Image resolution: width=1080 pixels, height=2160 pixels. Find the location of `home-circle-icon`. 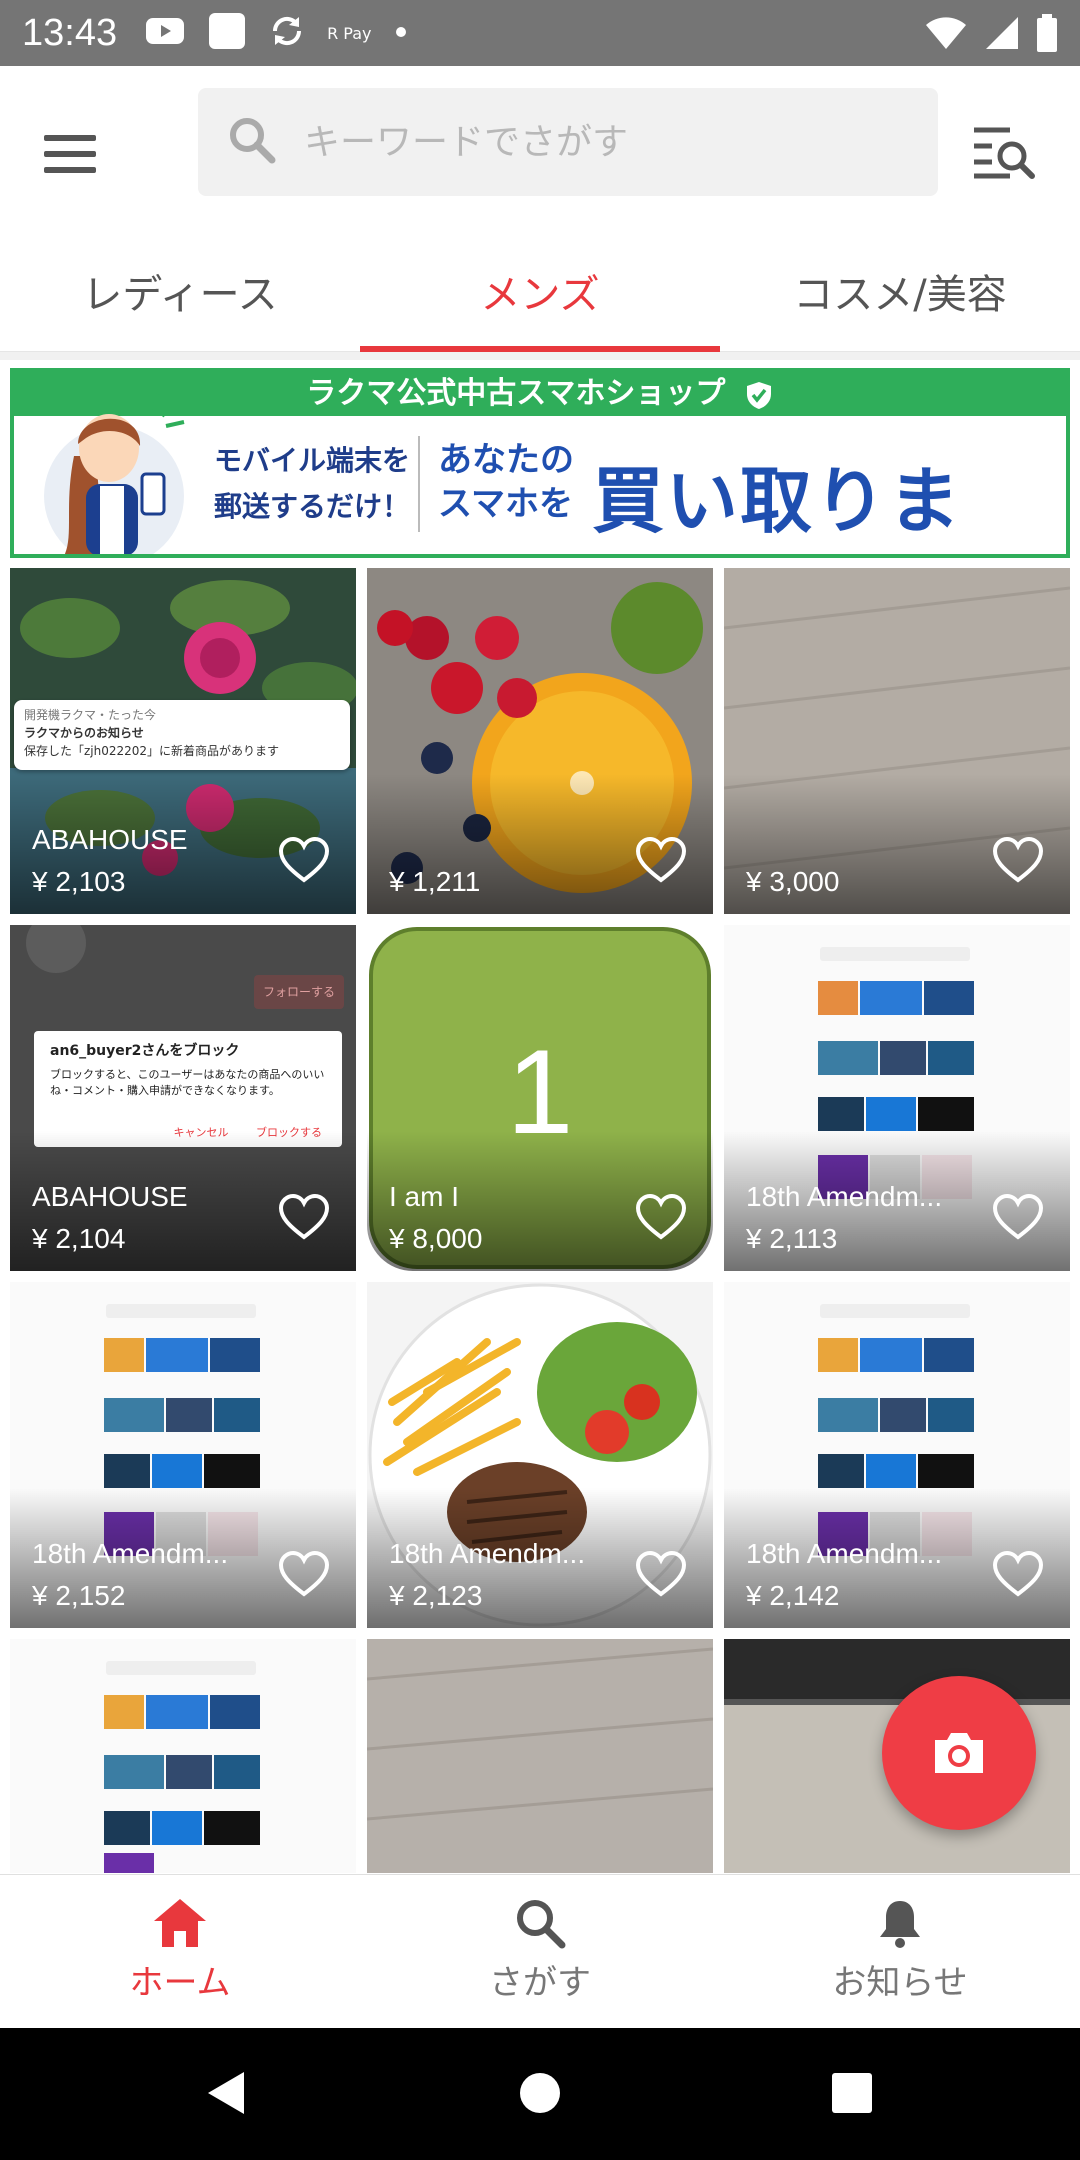

home-circle-icon is located at coordinates (540, 2093).